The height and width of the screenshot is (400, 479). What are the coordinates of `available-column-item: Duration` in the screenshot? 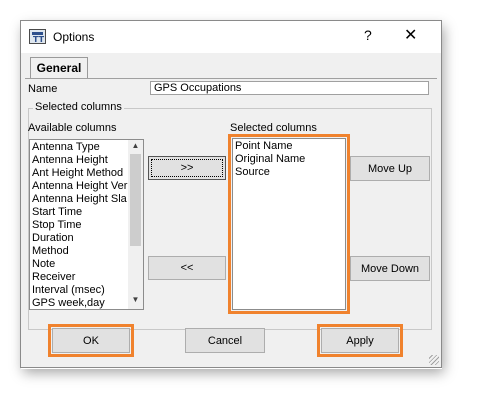 It's located at (86, 238).